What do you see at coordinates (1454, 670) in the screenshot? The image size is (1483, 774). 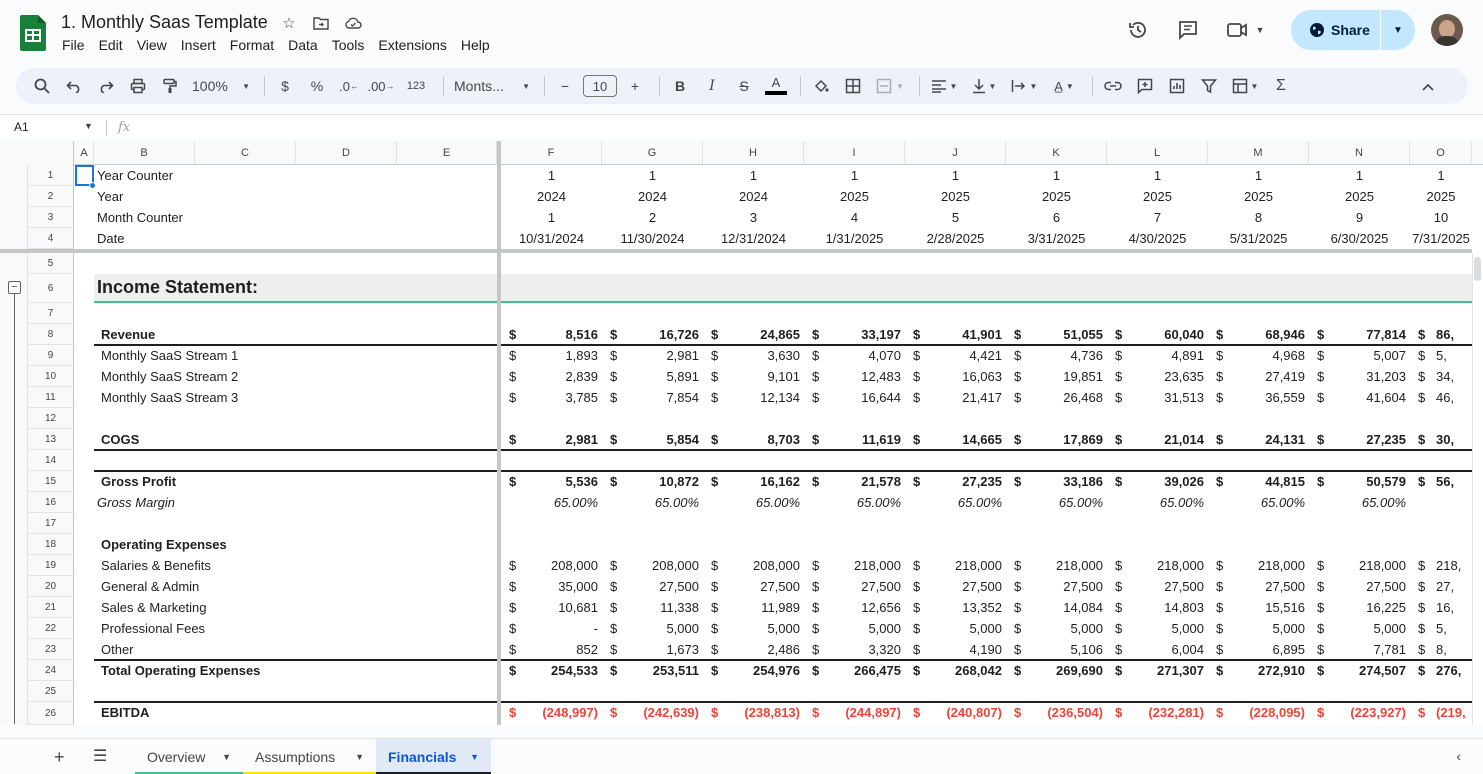 I see `value-cell: 276,` at bounding box center [1454, 670].